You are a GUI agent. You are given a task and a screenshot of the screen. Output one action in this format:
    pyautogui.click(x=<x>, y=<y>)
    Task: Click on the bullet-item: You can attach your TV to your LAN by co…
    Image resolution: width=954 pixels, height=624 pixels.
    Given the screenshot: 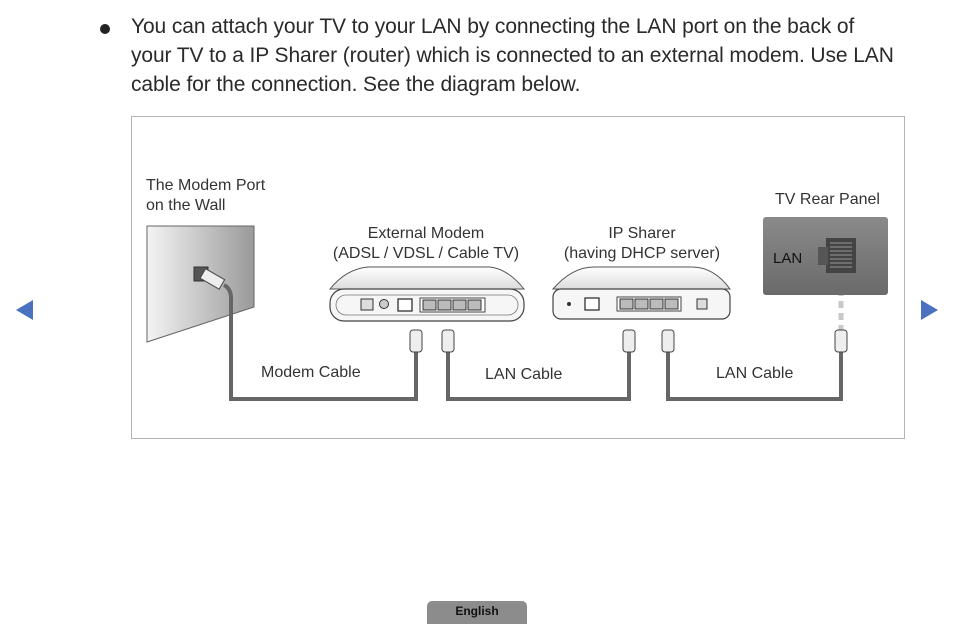 What is the action you would take?
    pyautogui.click(x=500, y=55)
    